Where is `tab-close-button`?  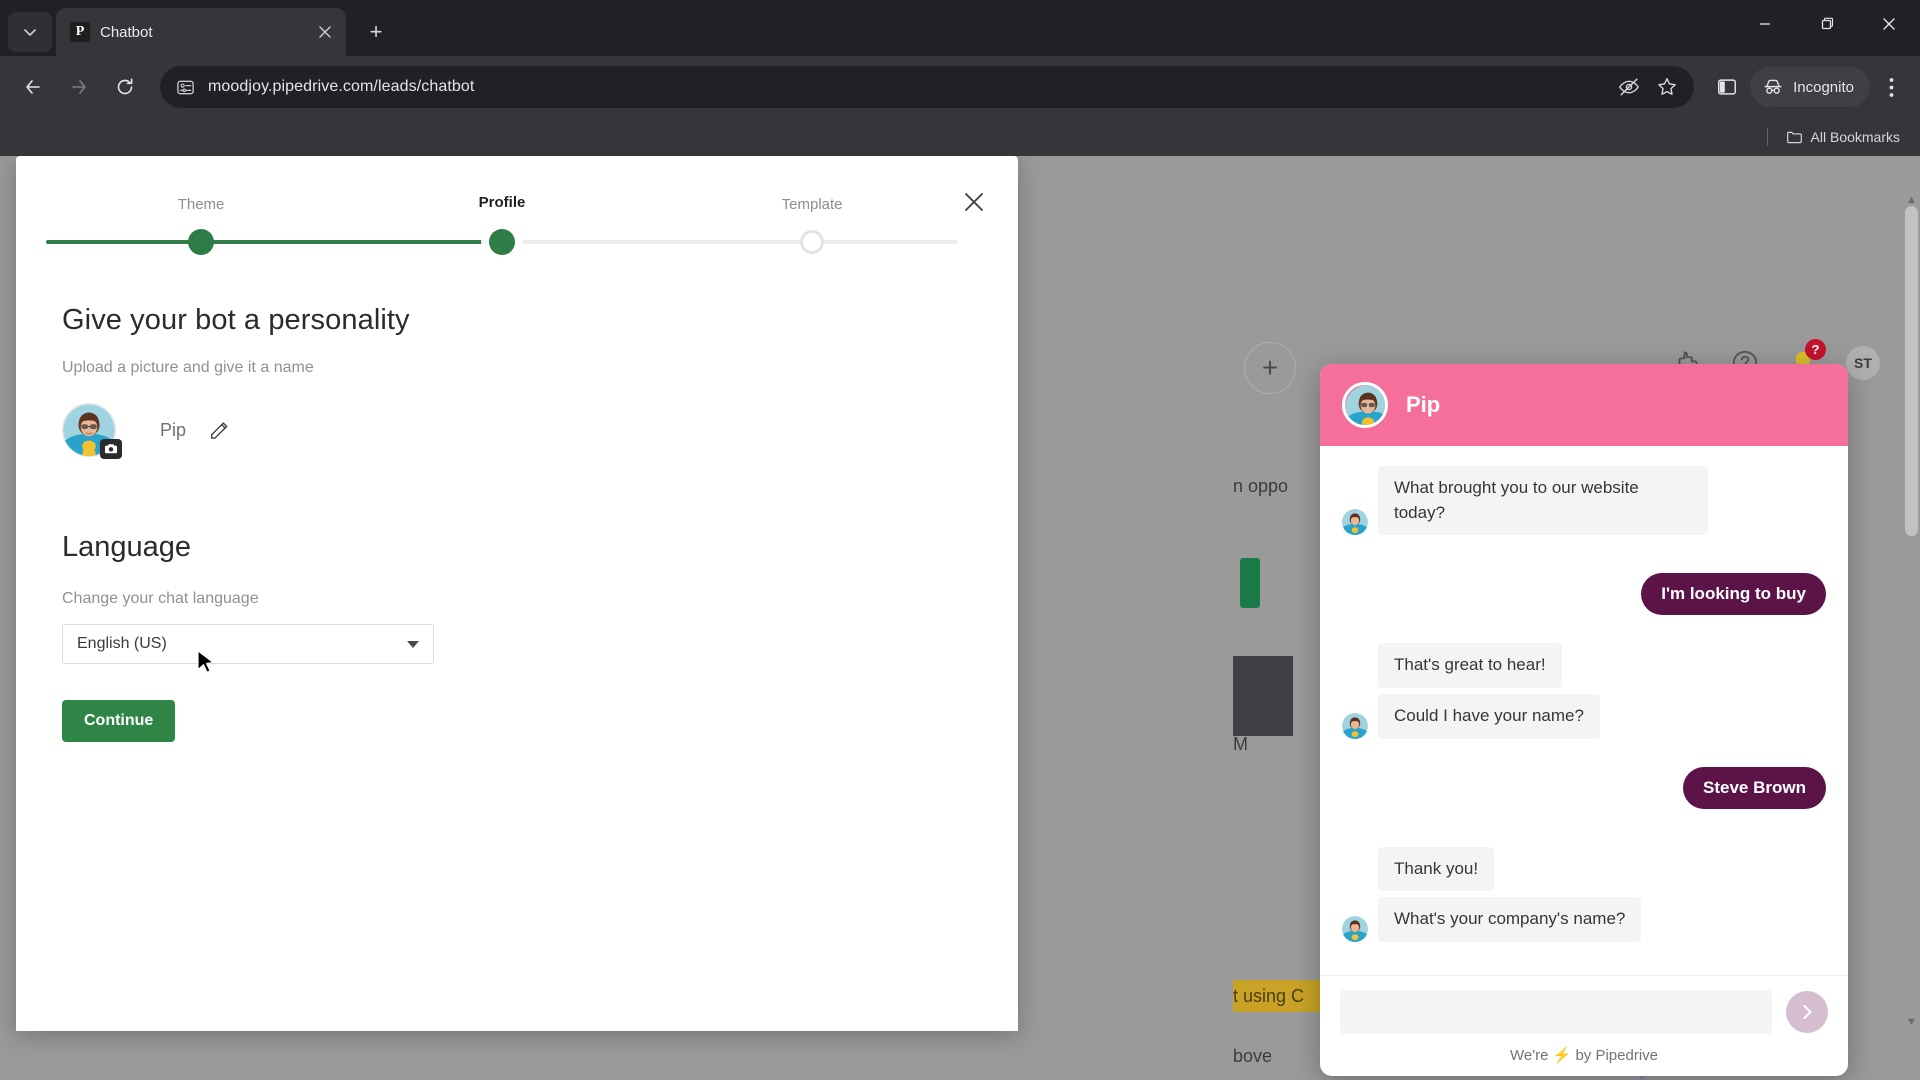 tab-close-button is located at coordinates (325, 32).